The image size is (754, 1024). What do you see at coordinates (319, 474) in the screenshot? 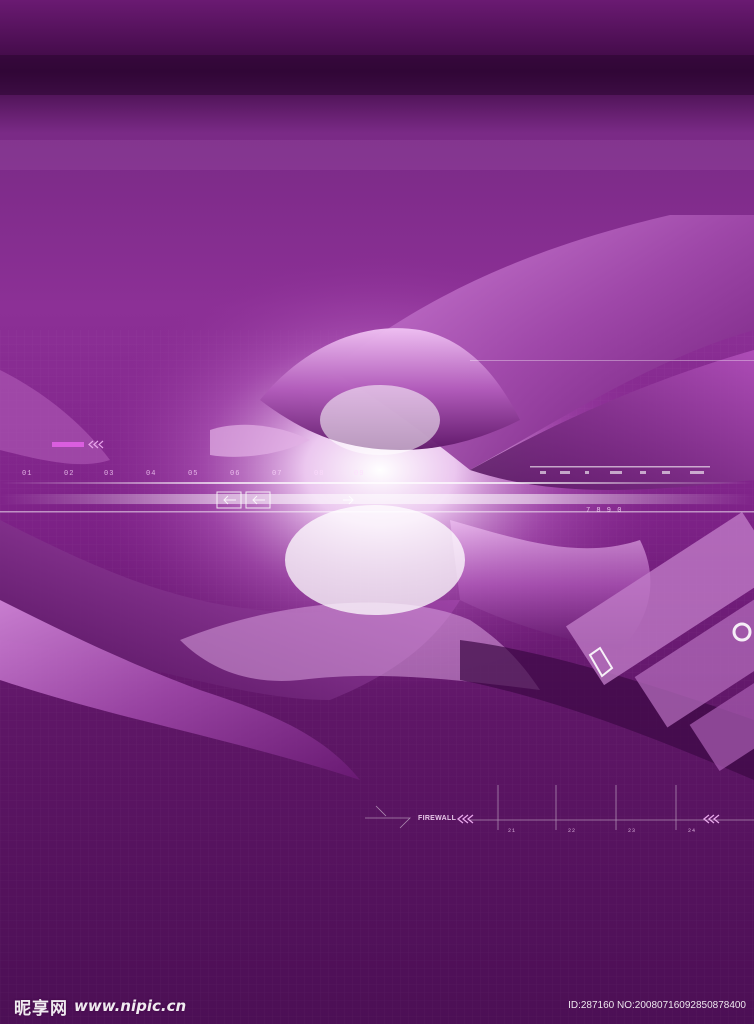
I see `hud-tick-number: 08` at bounding box center [319, 474].